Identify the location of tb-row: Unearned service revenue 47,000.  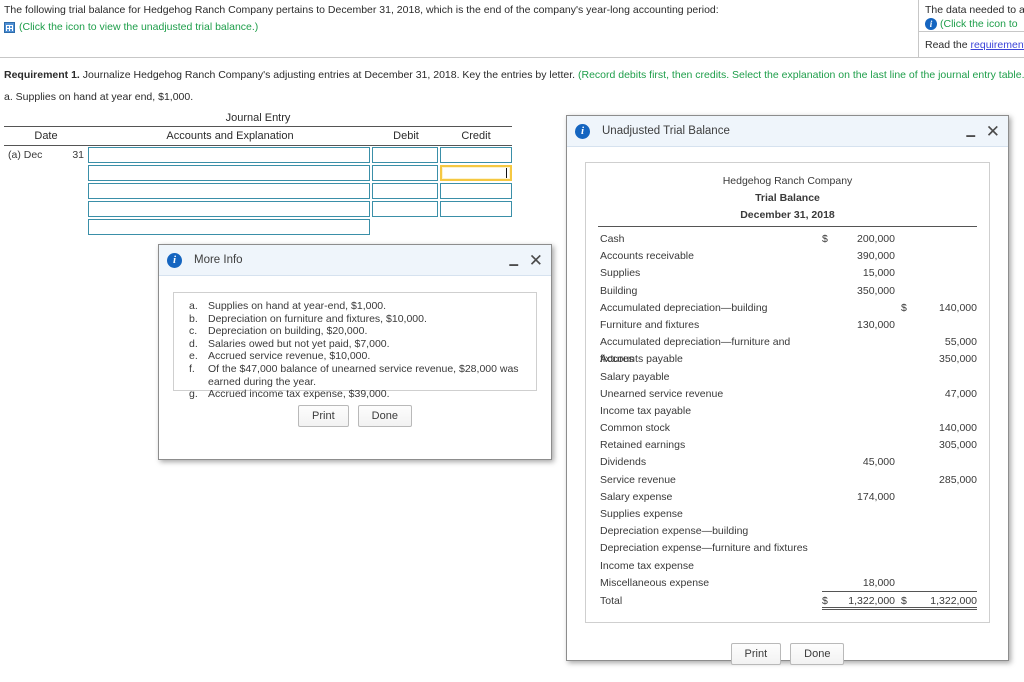
(787, 394).